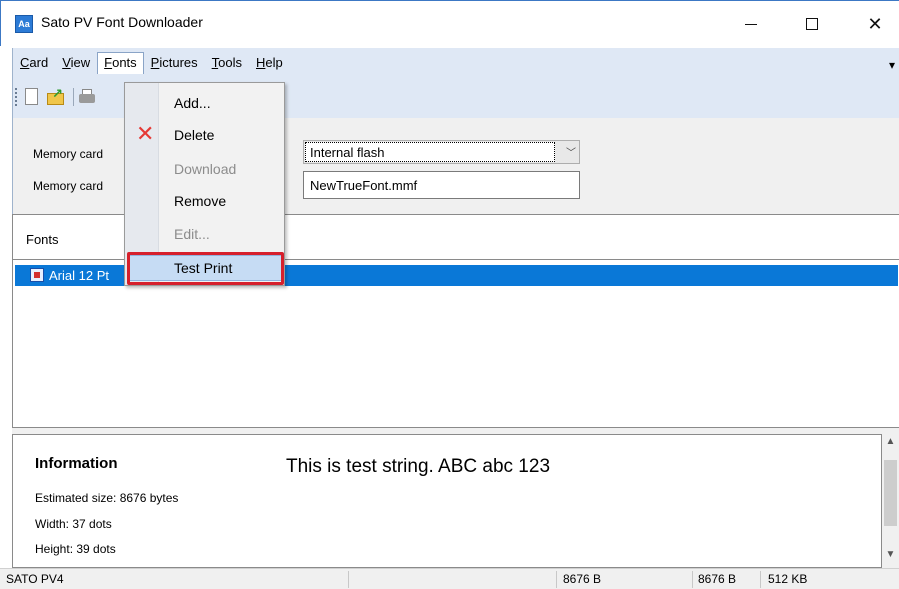 The image size is (899, 589). I want to click on menu-help: Help, so click(269, 63).